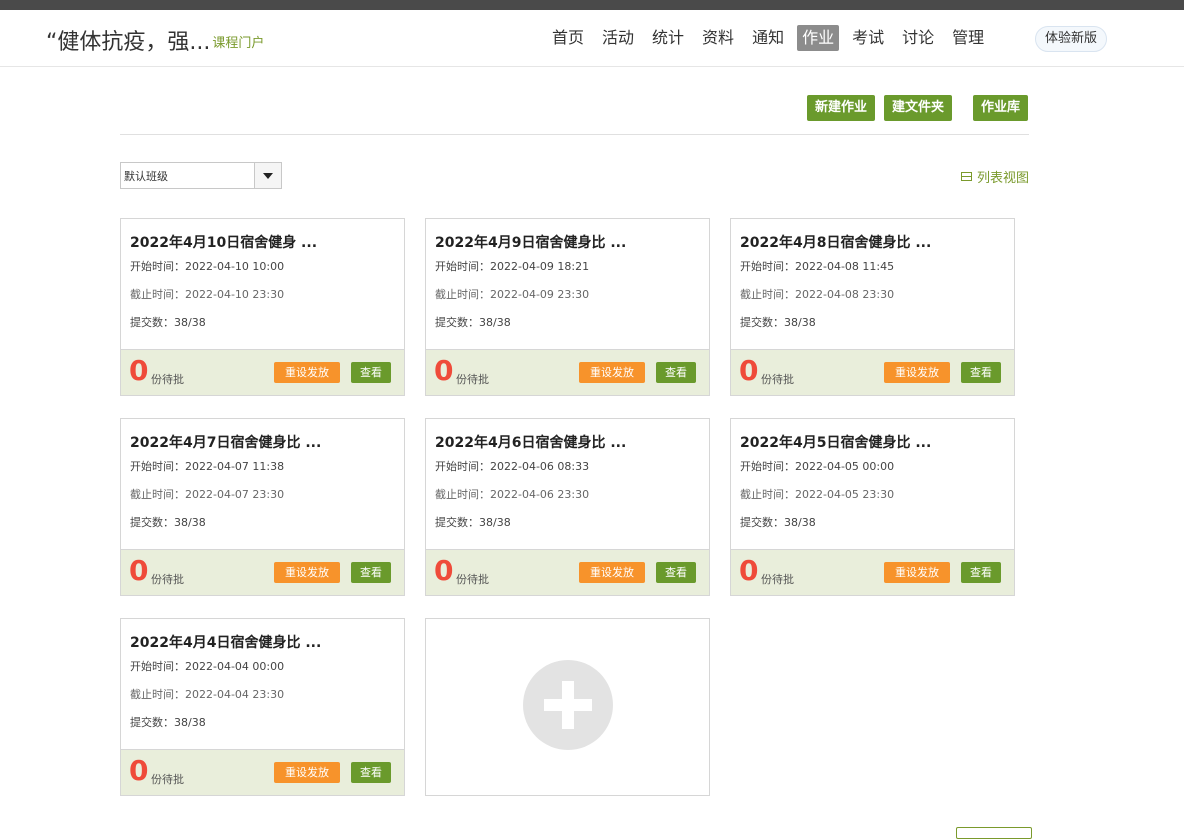 Image resolution: width=1184 pixels, height=839 pixels. Describe the element at coordinates (868, 38) in the screenshot. I see `nav-exams: 考试` at that location.